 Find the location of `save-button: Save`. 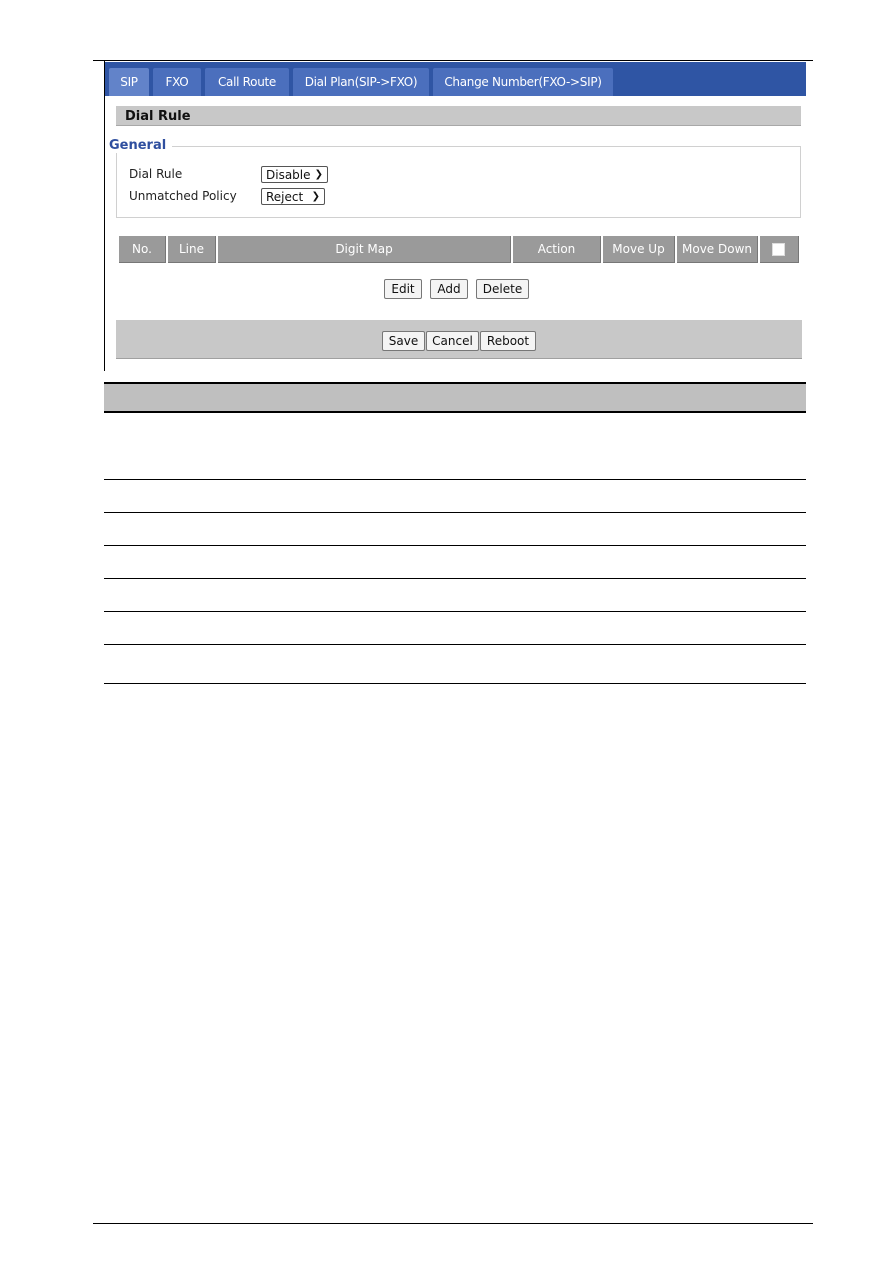

save-button: Save is located at coordinates (403, 341).